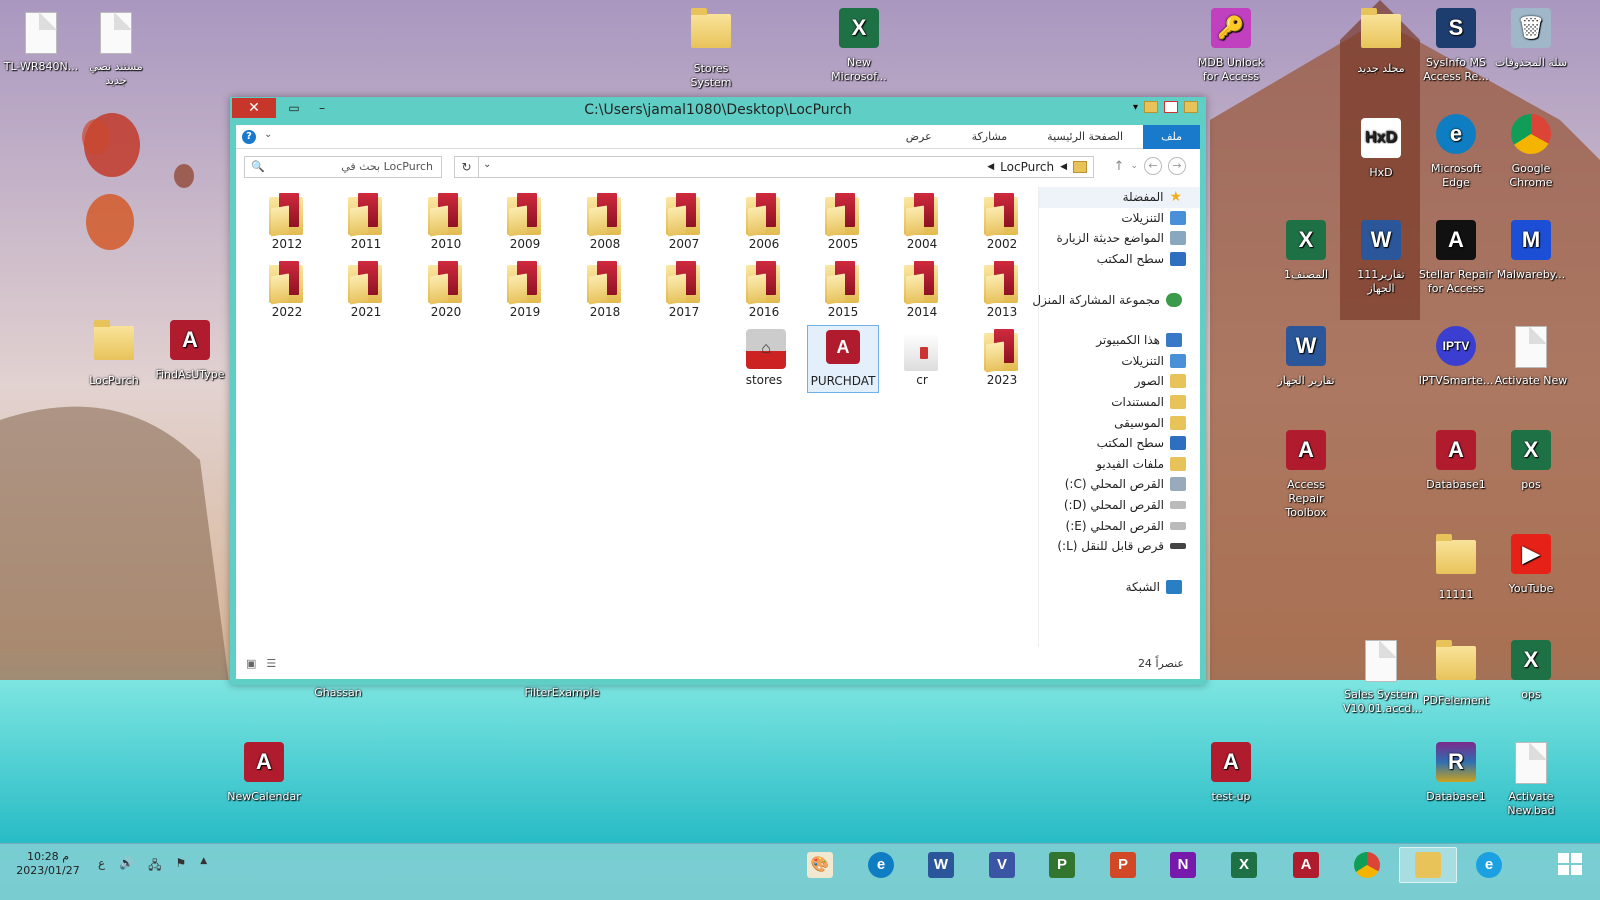  I want to click on folder-item: 2007, so click(684, 223).